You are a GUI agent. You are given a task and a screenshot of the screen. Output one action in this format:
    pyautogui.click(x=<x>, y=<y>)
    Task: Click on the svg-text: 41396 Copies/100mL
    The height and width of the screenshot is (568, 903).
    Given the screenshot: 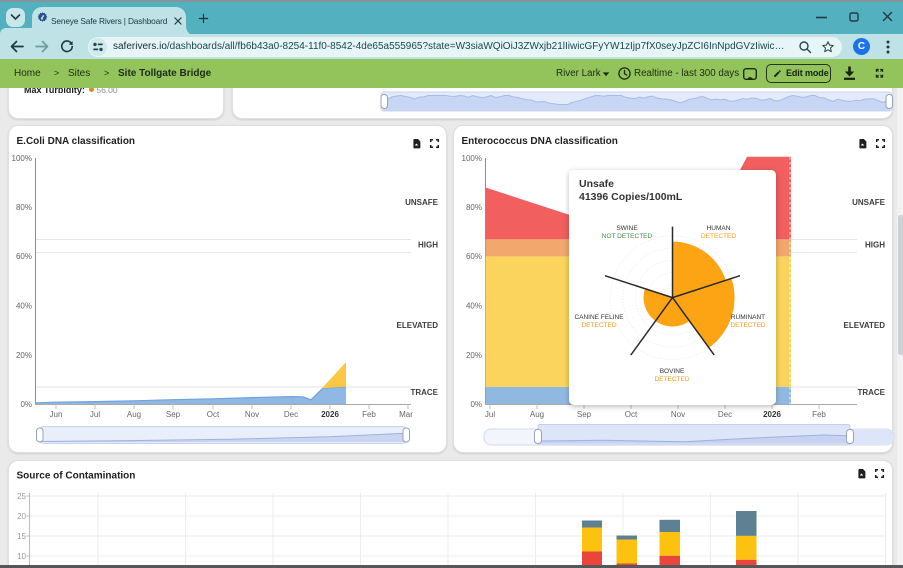 What is the action you would take?
    pyautogui.click(x=631, y=197)
    